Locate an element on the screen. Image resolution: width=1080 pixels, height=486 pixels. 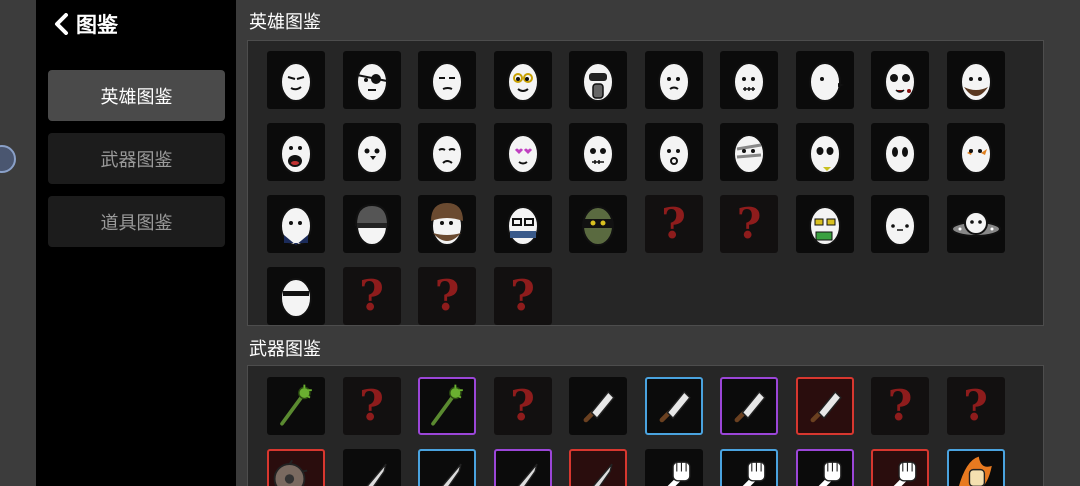
egg-hero-pout-icon is located at coordinates (674, 80).